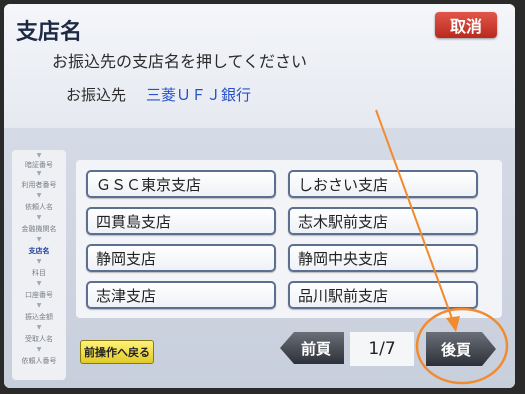  I want to click on page-title: 支店名, so click(49, 32).